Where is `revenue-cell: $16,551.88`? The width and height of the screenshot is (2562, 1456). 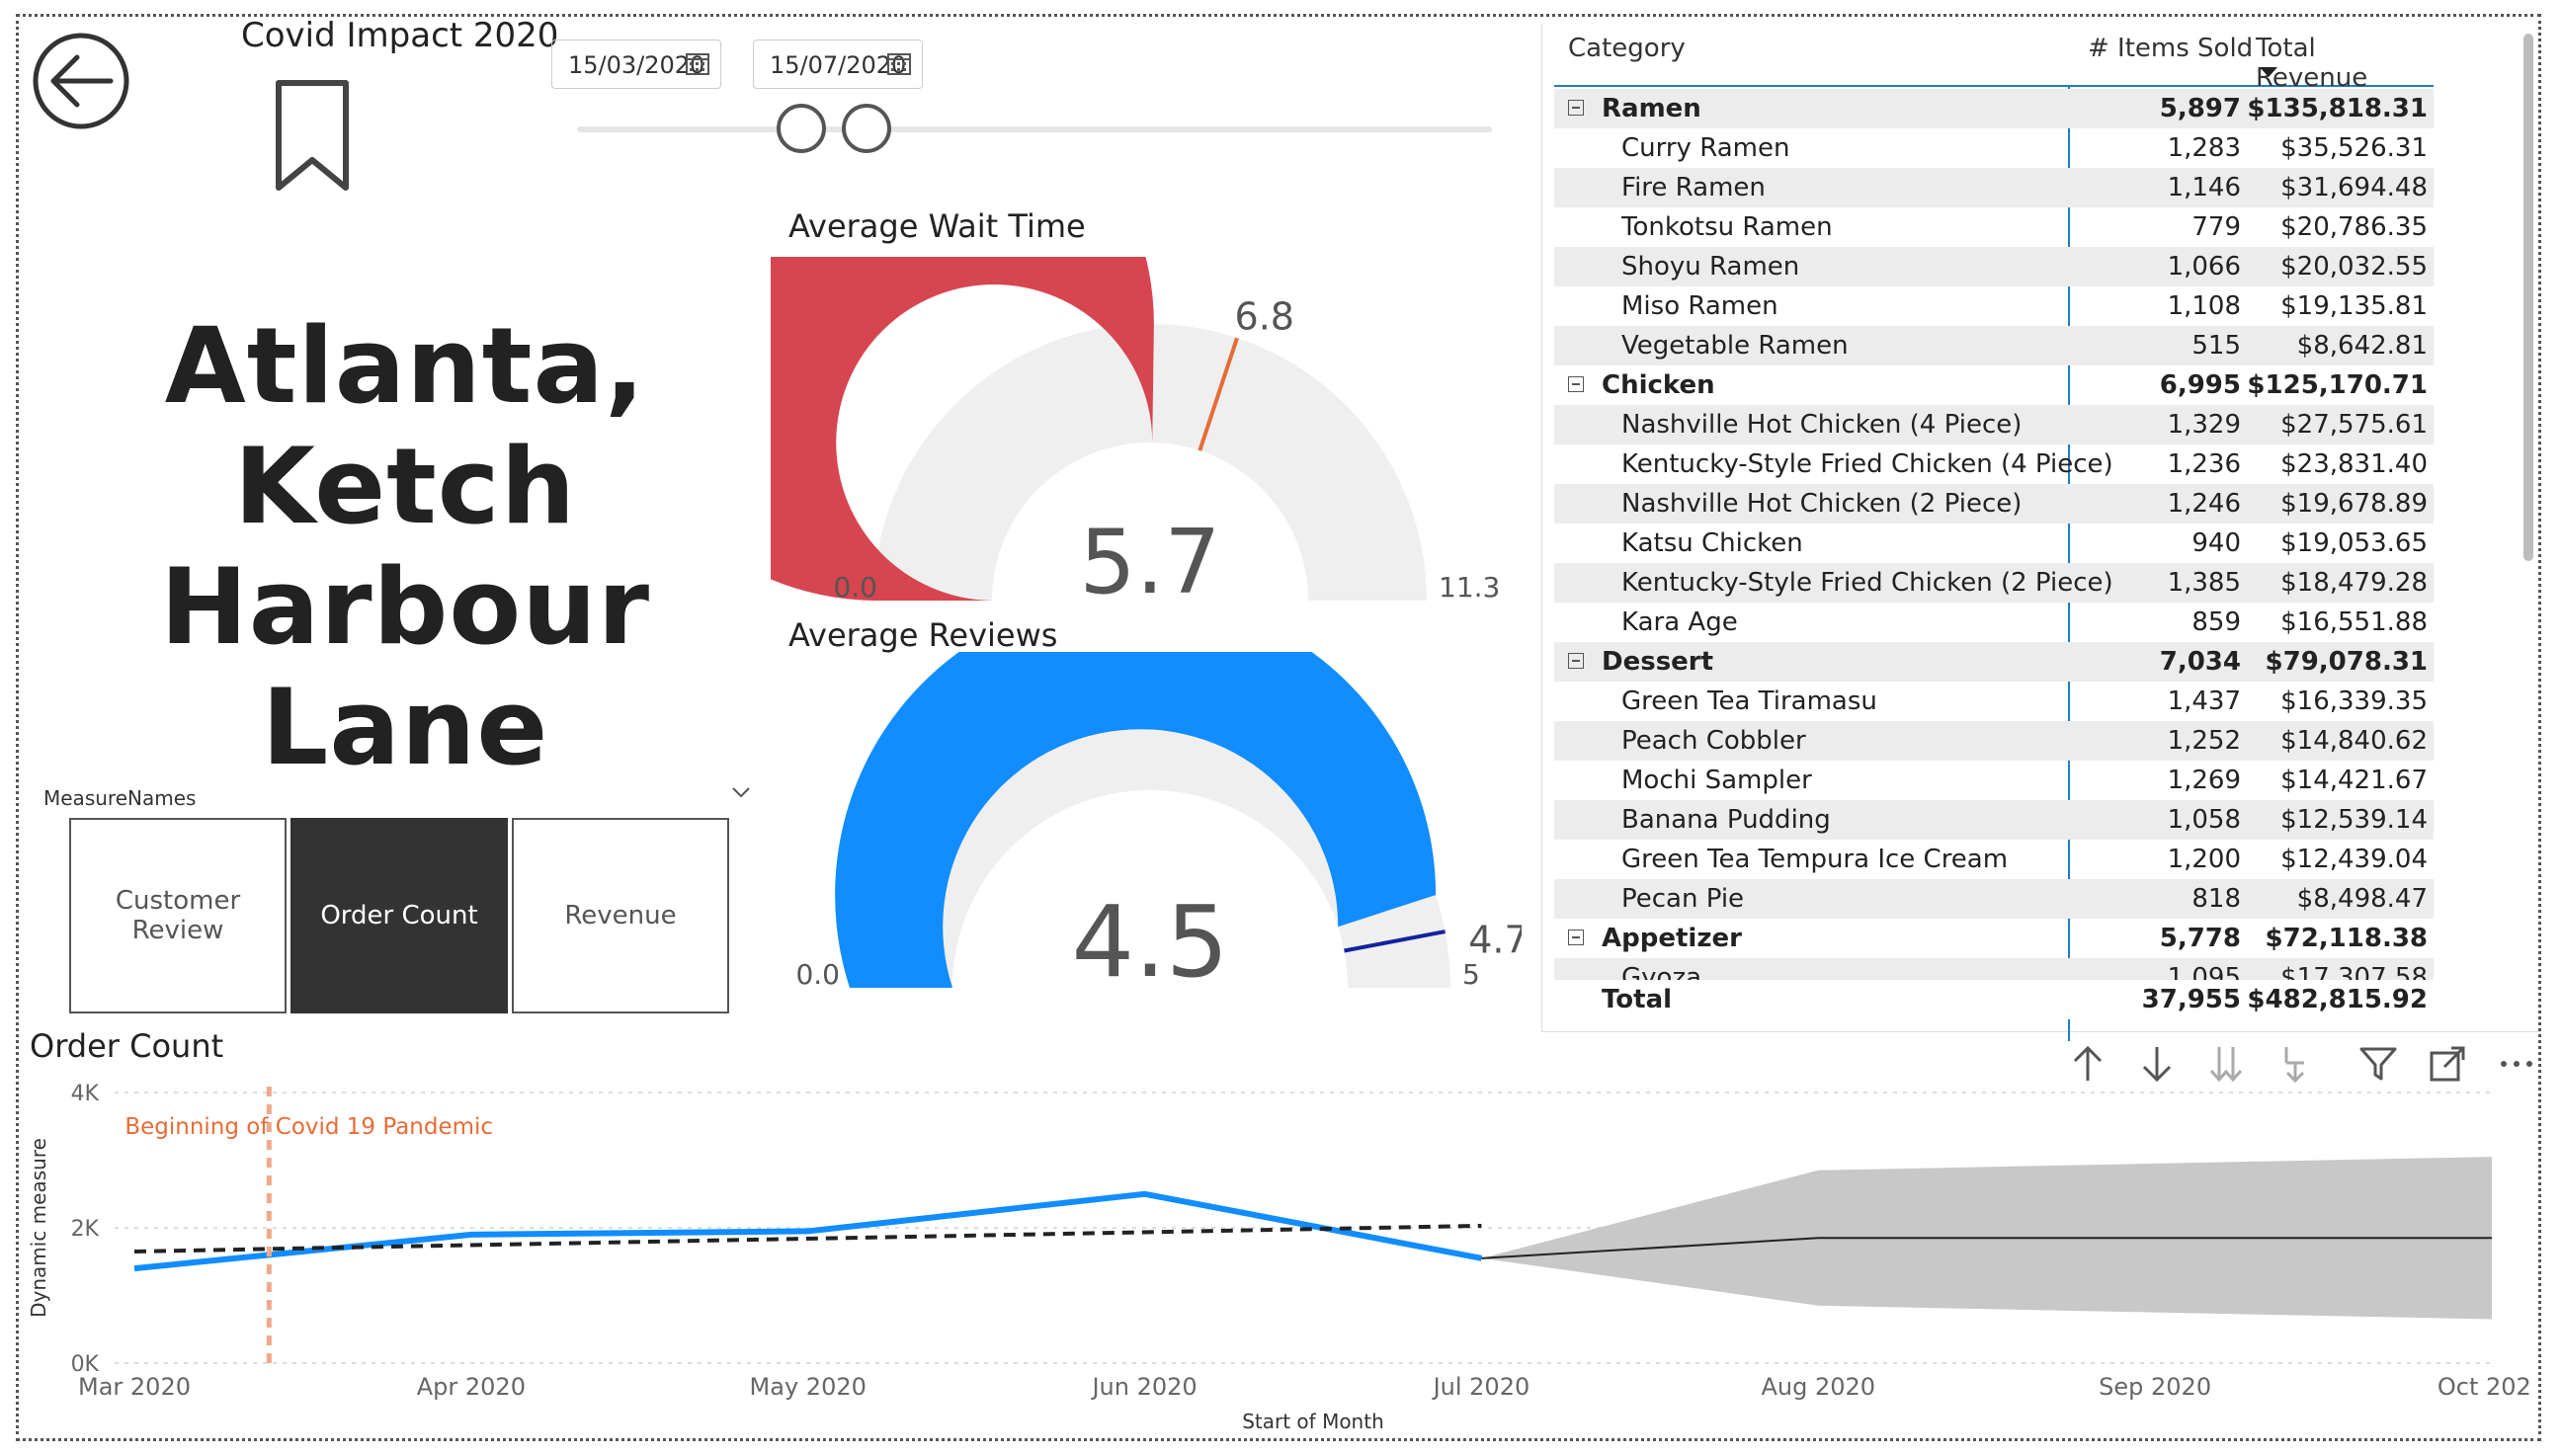
revenue-cell: $16,551.88 is located at coordinates (2354, 622).